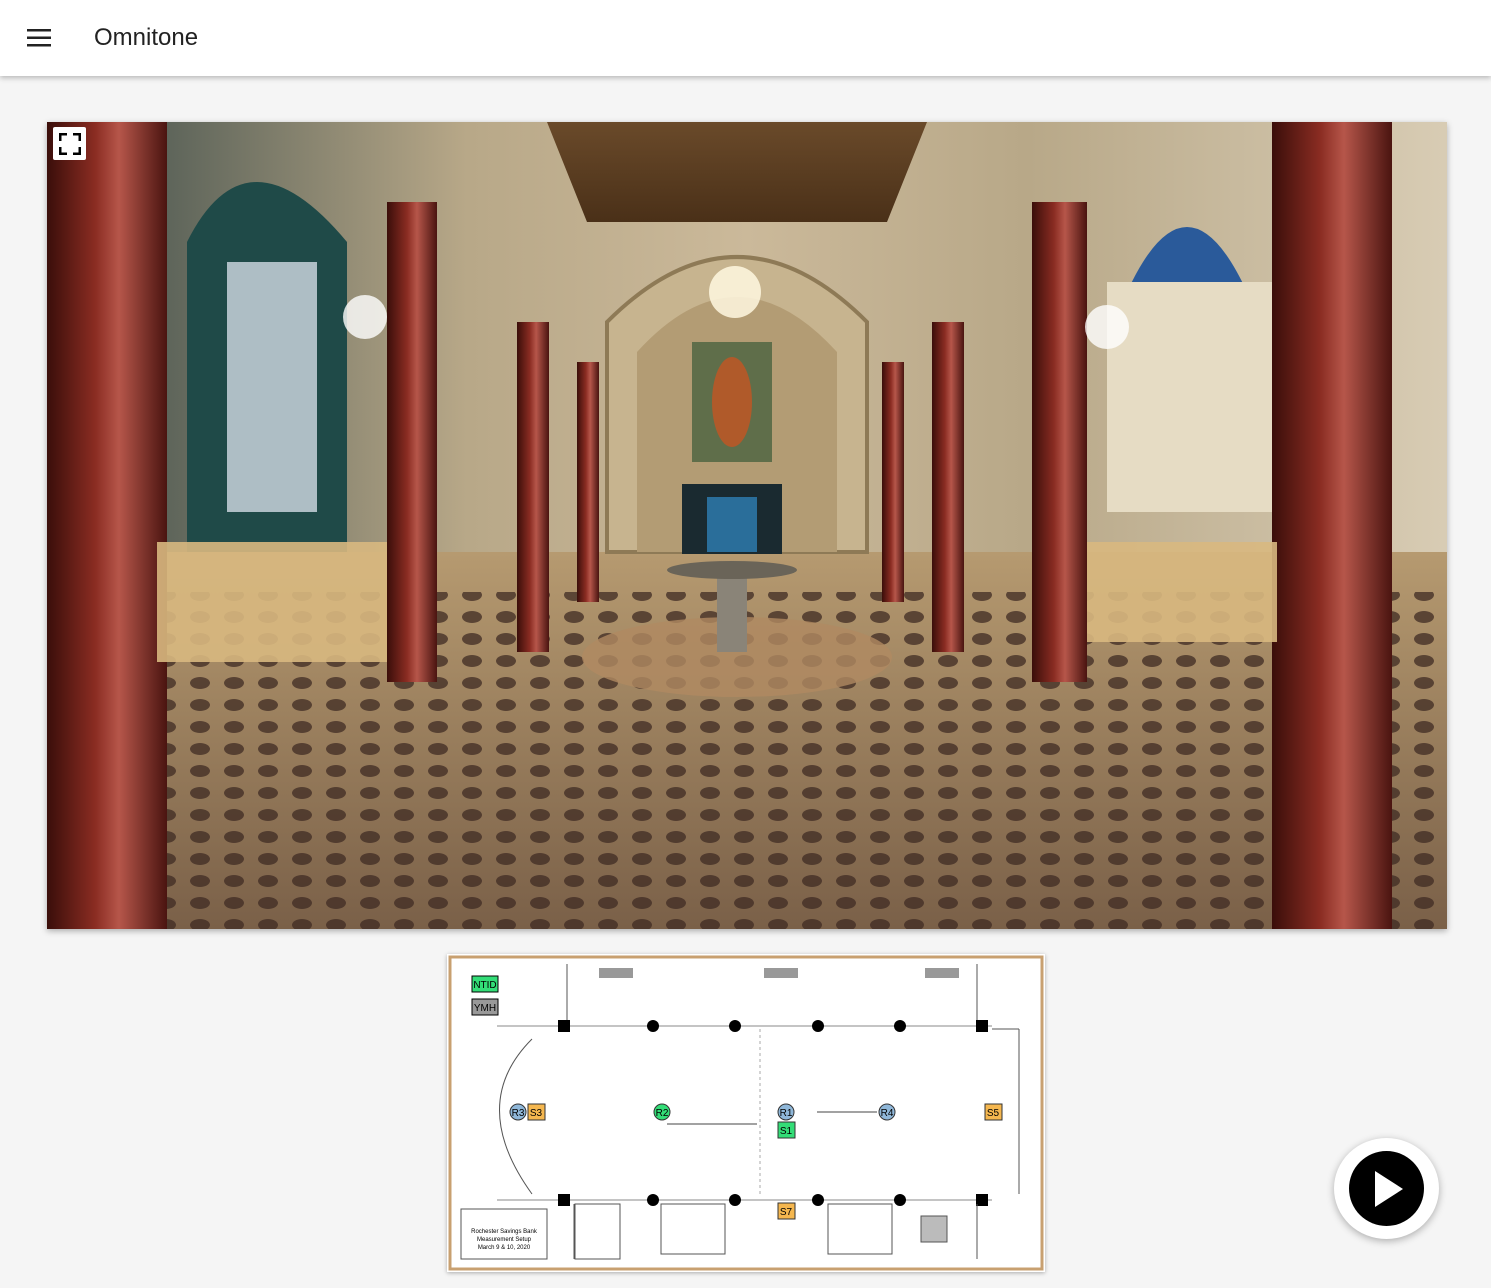 The height and width of the screenshot is (1288, 1491). I want to click on marker-r4: R4, so click(887, 1112).